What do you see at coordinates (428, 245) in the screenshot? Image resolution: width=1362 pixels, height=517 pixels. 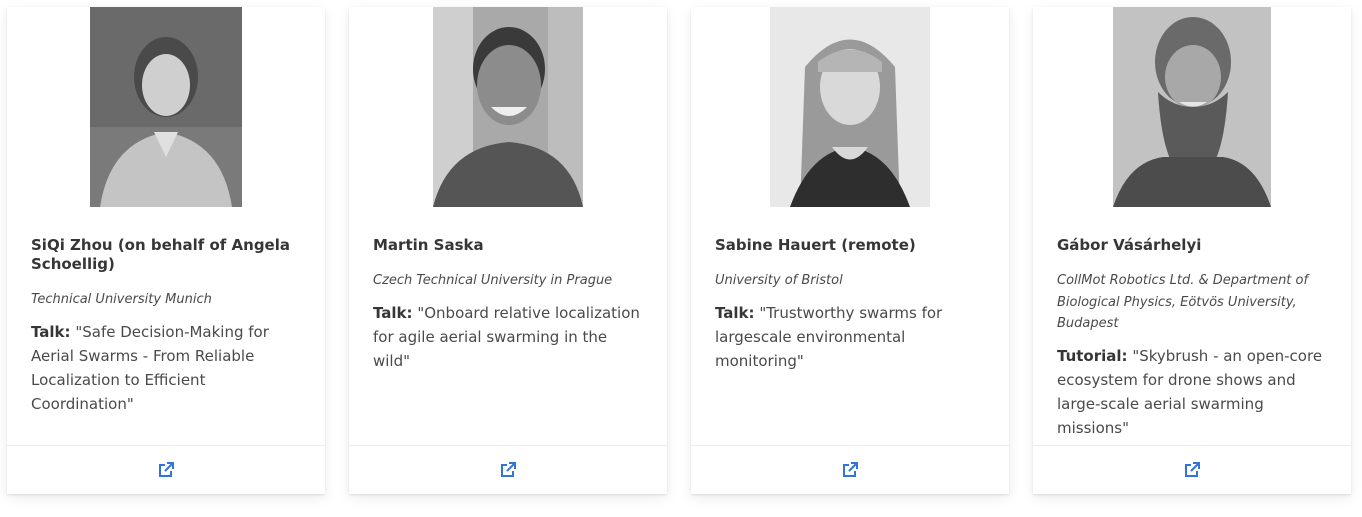 I see `speaker-name: Martin Saska` at bounding box center [428, 245].